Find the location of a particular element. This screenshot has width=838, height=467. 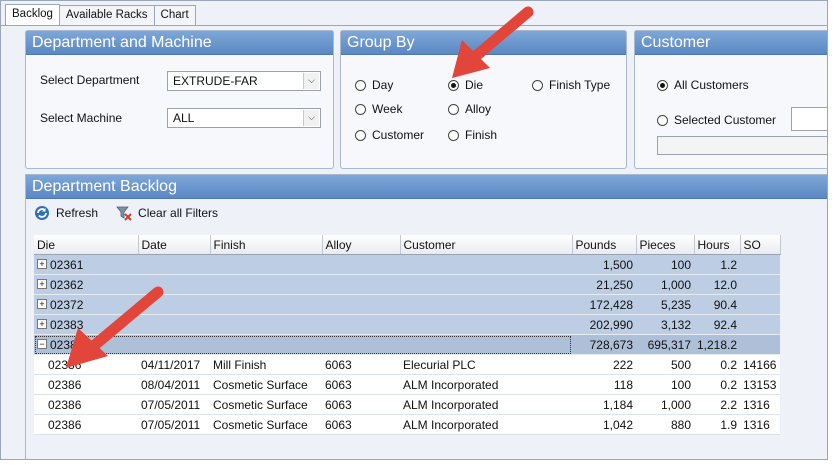

column-header-alloy: Alloy is located at coordinates (361, 245).